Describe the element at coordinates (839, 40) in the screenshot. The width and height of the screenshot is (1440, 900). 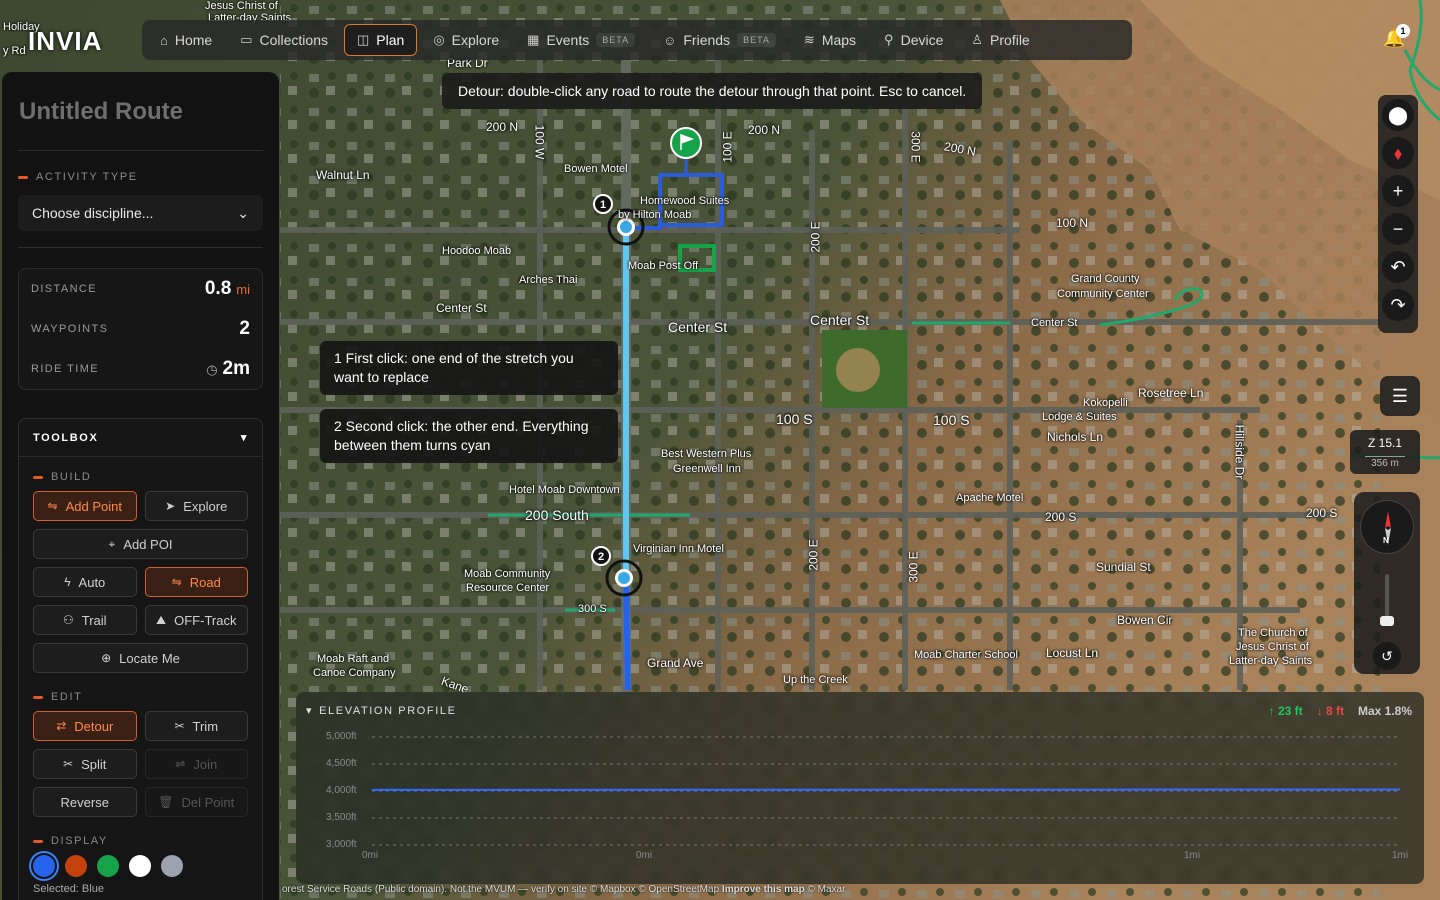
I see `nav-label: Maps` at that location.